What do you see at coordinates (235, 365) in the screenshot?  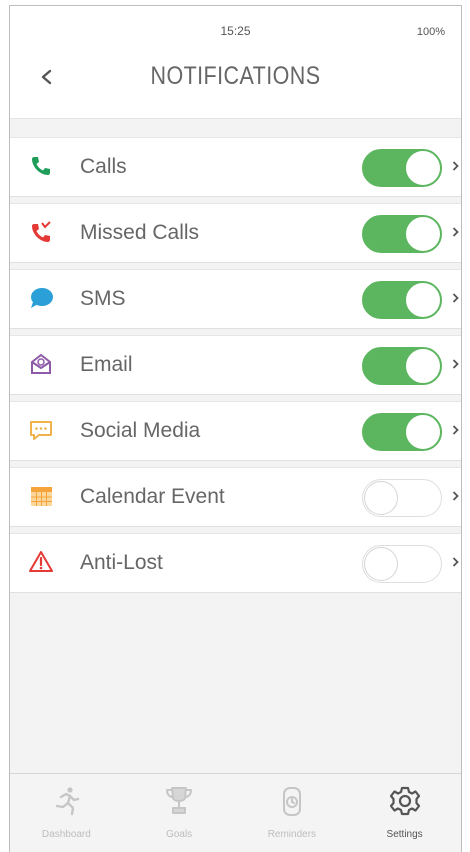 I see `notification-row-email: Email` at bounding box center [235, 365].